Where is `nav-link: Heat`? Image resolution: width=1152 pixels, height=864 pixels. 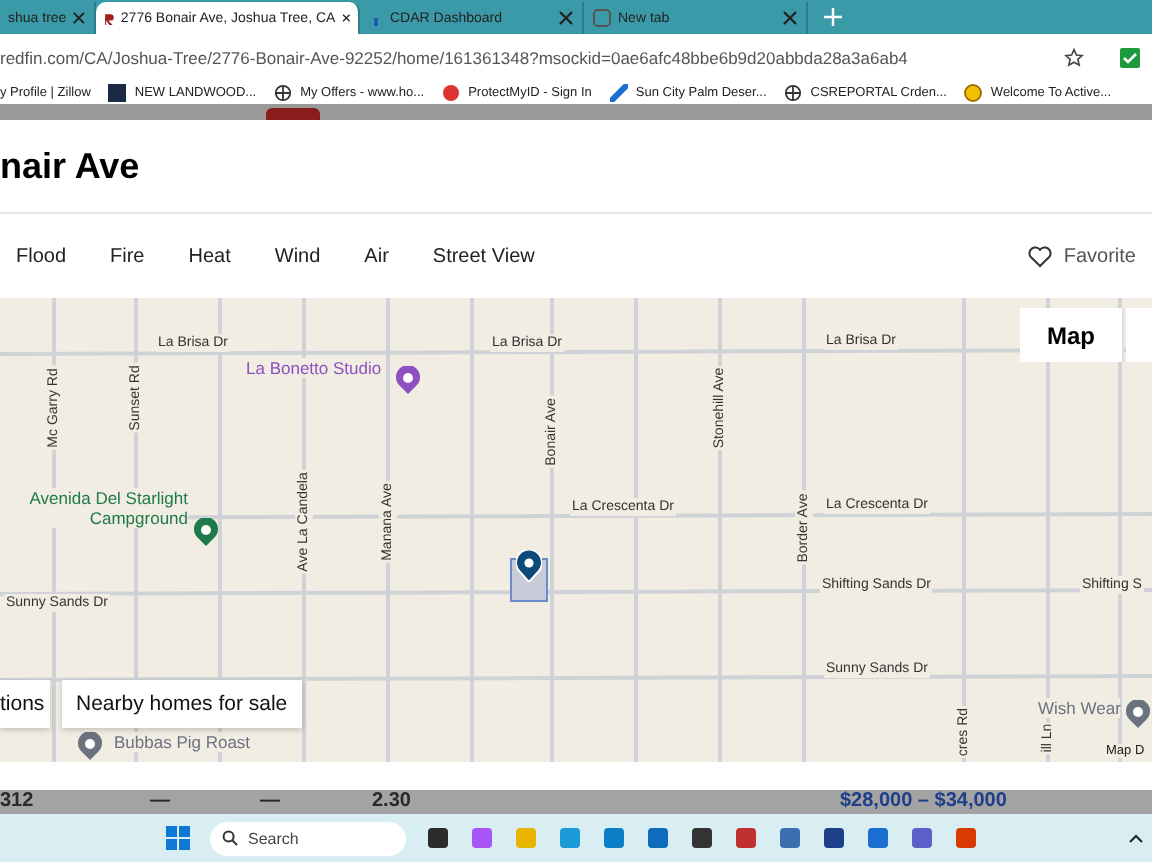
nav-link: Heat is located at coordinates (209, 256).